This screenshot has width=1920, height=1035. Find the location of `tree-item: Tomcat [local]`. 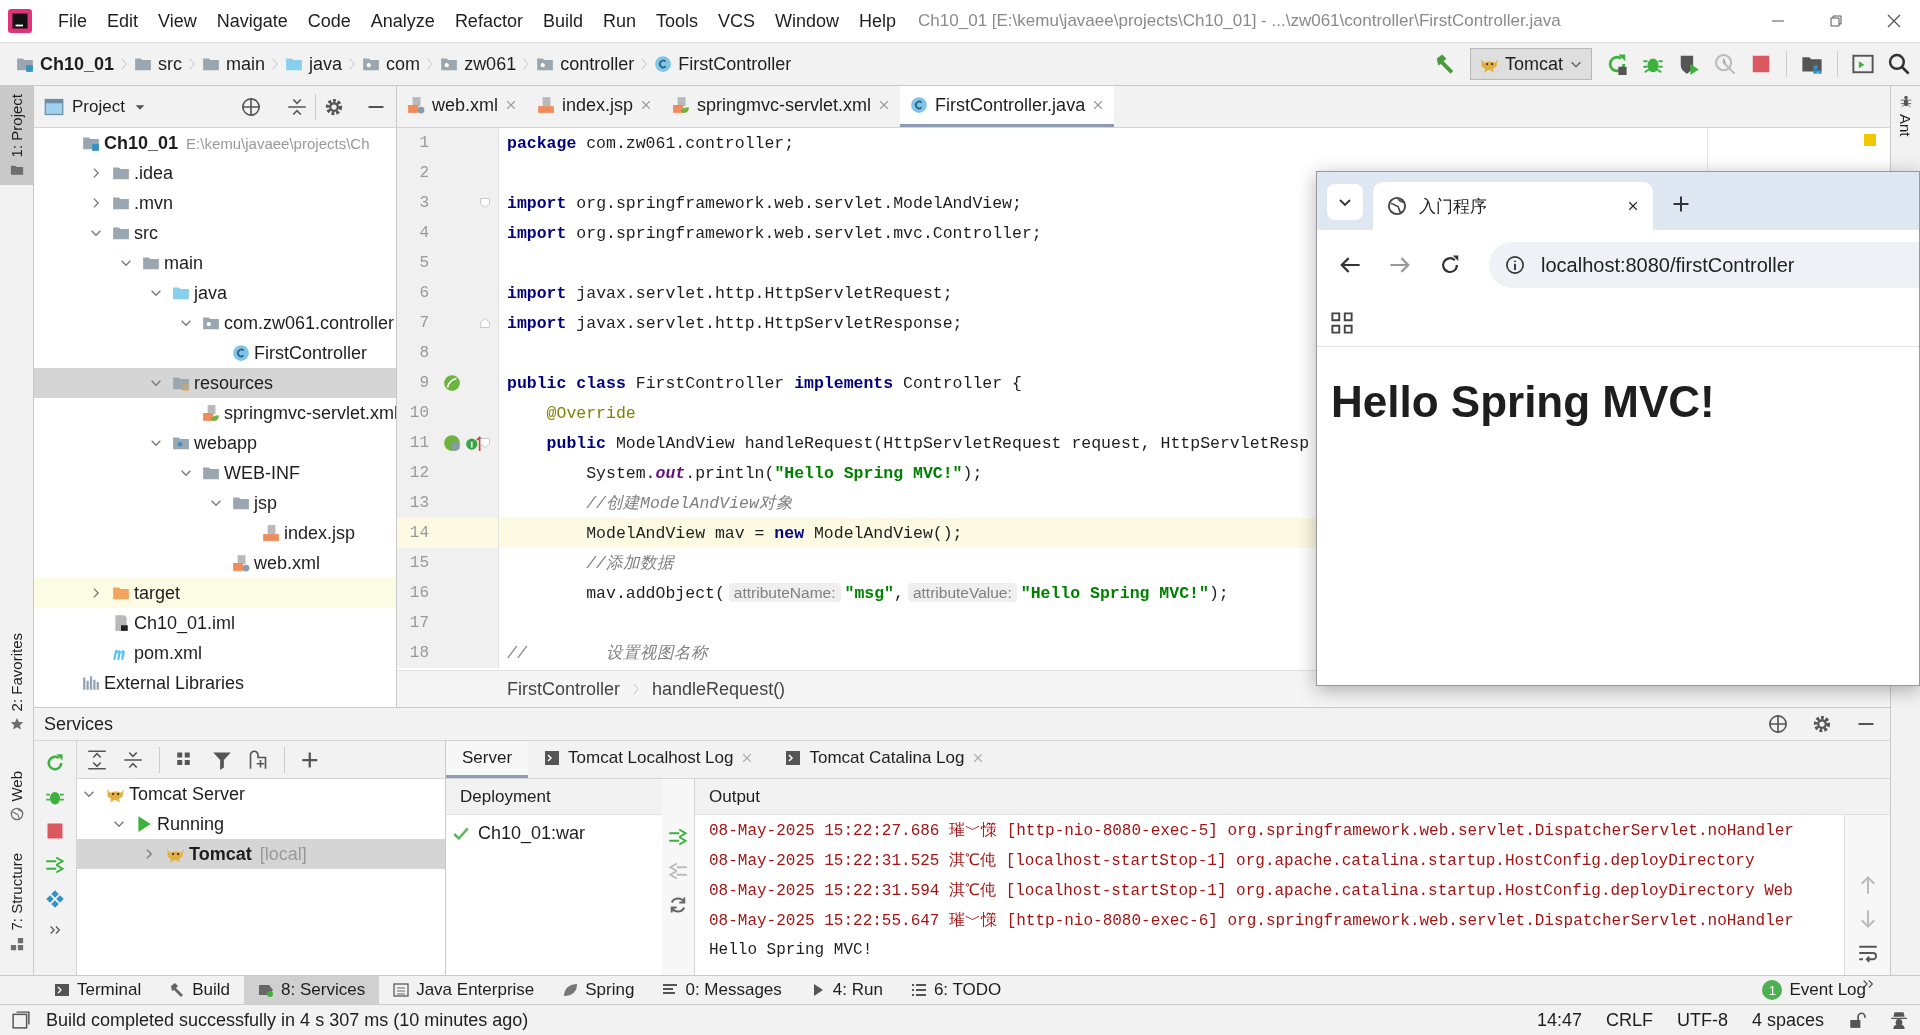

tree-item: Tomcat [local] is located at coordinates (261, 854).